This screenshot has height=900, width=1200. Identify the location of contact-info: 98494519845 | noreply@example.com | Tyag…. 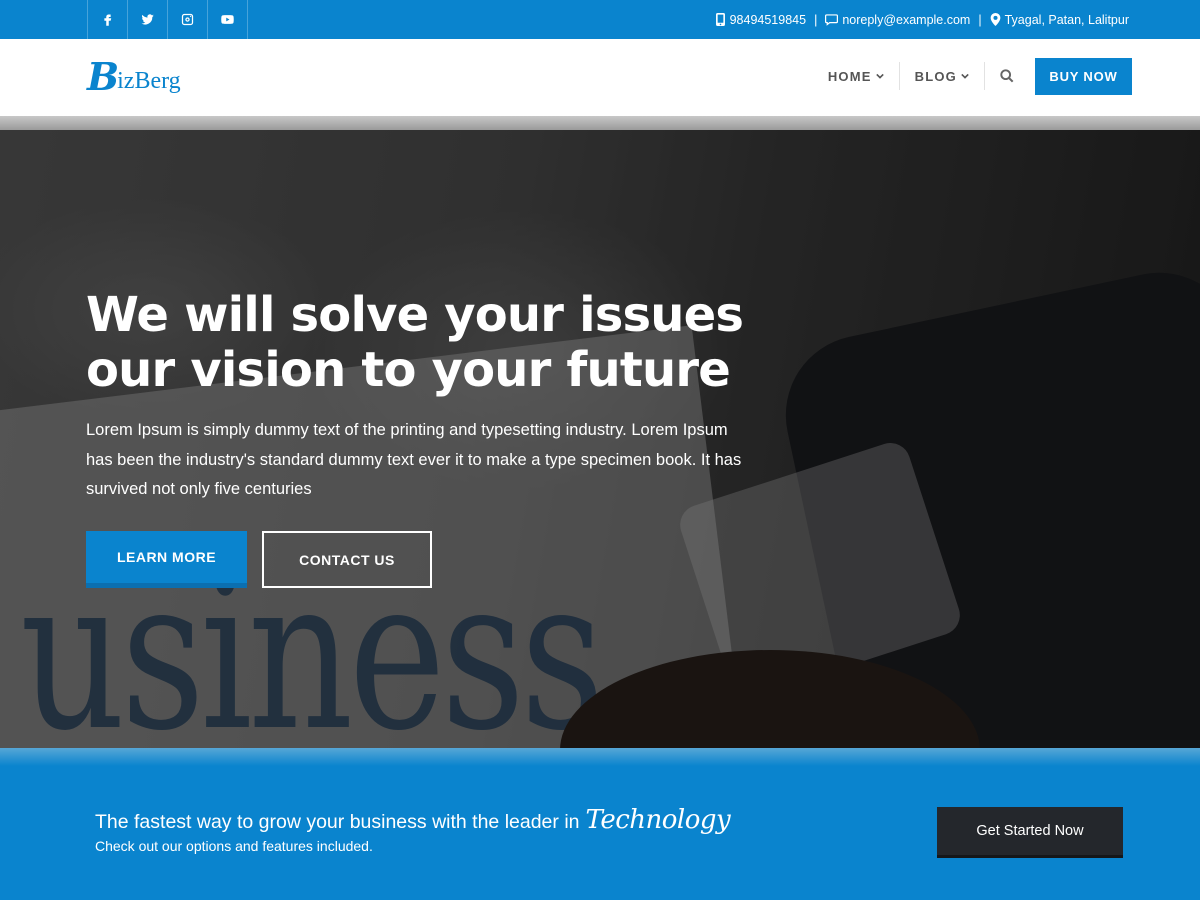
(922, 19).